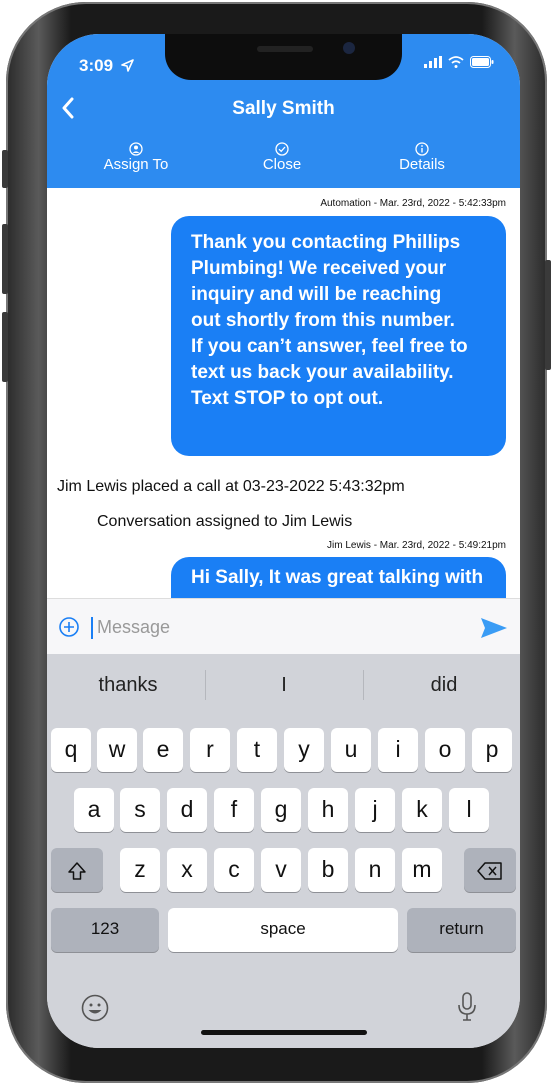 Image resolution: width=553 pixels, height=1085 pixels. Describe the element at coordinates (234, 870) in the screenshot. I see `key-c: c` at that location.